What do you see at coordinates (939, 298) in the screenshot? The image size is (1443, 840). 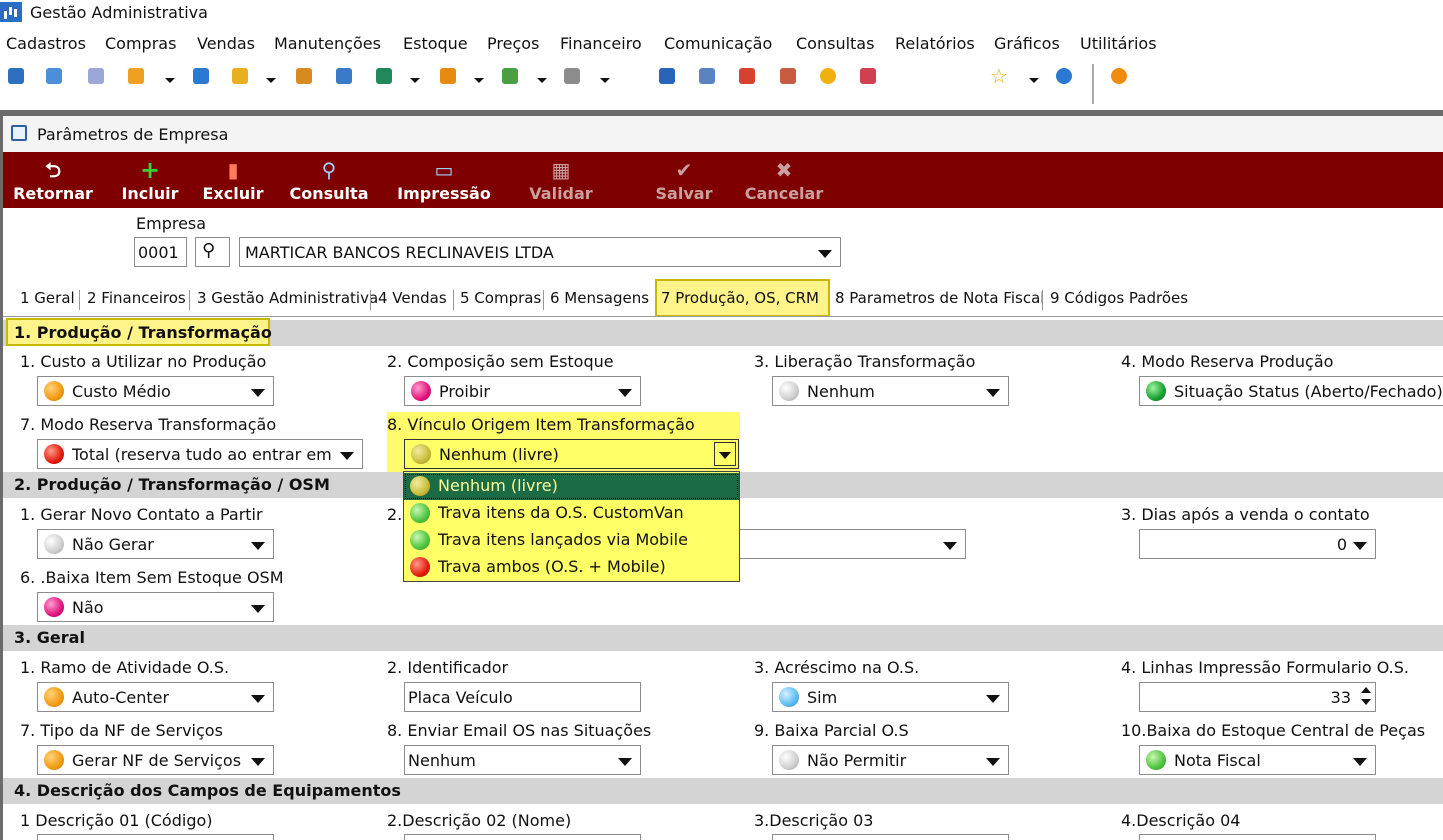 I see `tab-parametros-nota-fiscal: 8 Parametros de Nota Fiscal` at bounding box center [939, 298].